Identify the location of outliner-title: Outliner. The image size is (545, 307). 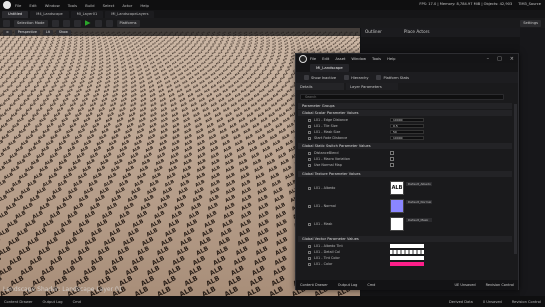
(373, 32).